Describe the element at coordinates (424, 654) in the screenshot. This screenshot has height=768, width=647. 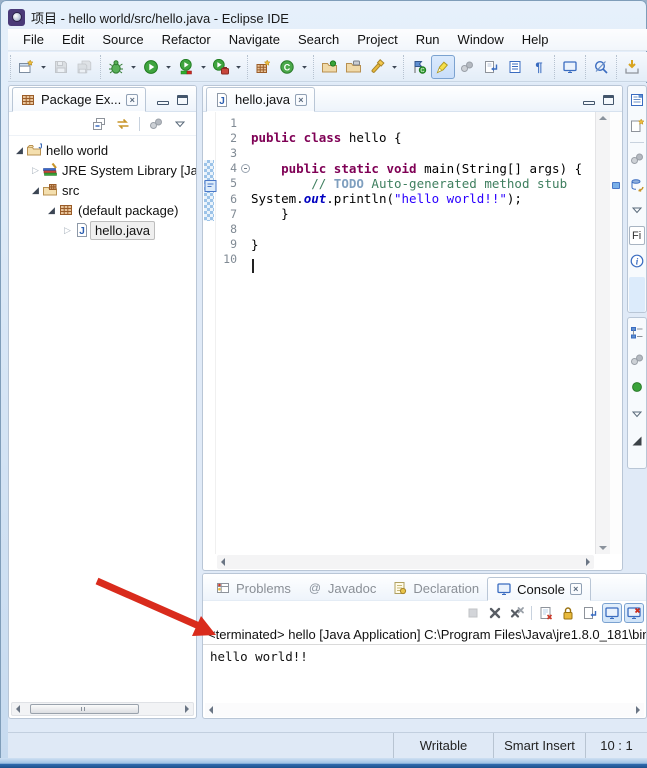
I see `console-output: hello world!!` at that location.